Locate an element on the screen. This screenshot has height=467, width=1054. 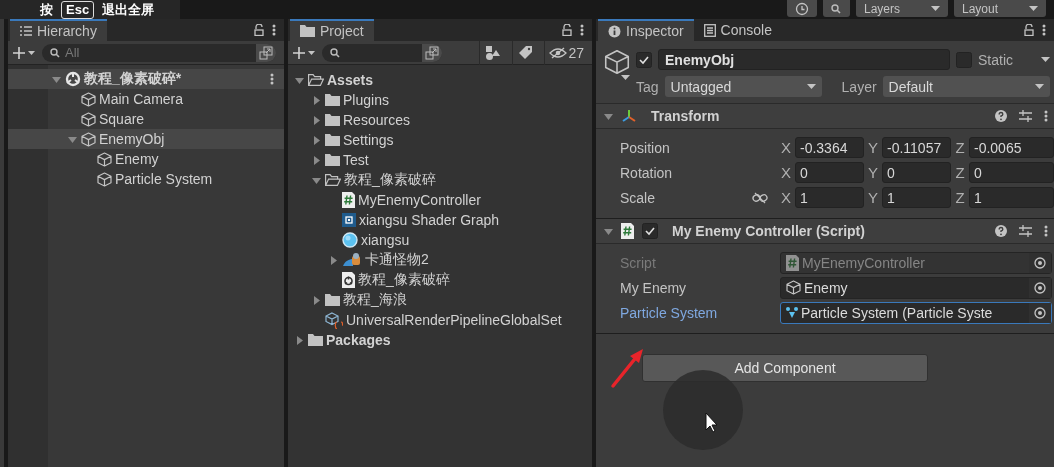
search-field: All is located at coordinates (159, 52).